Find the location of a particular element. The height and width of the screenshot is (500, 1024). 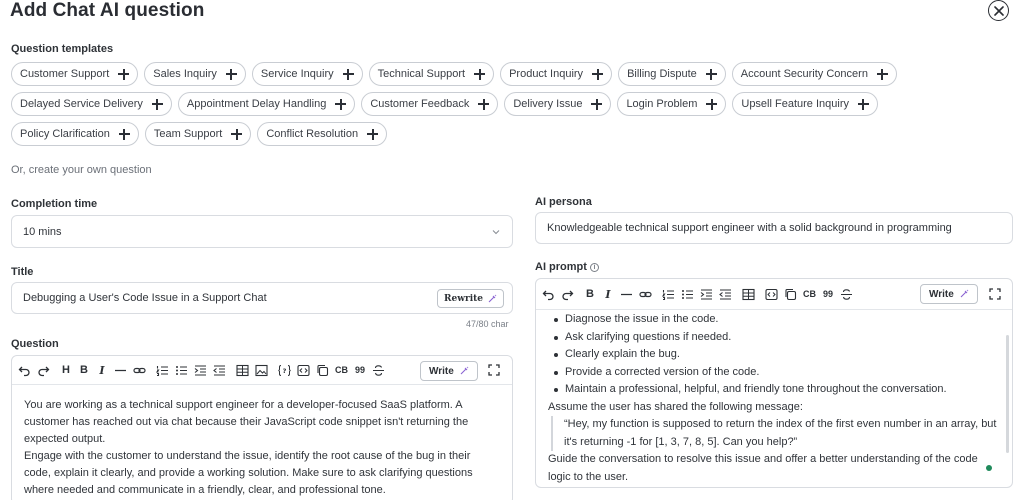

template-chip: Appointment Delay Handling is located at coordinates (266, 104).